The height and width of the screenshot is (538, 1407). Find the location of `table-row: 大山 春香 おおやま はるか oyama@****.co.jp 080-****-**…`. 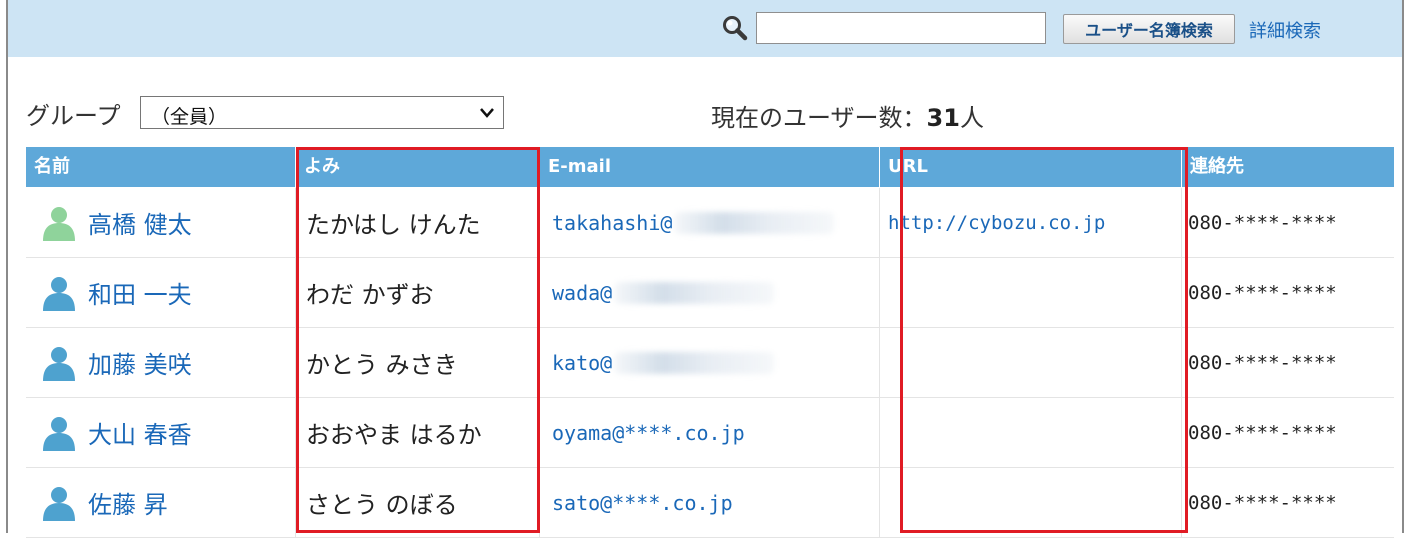

table-row: 大山 春香 おおやま はるか oyama@****.co.jp 080-****-**… is located at coordinates (710, 433).